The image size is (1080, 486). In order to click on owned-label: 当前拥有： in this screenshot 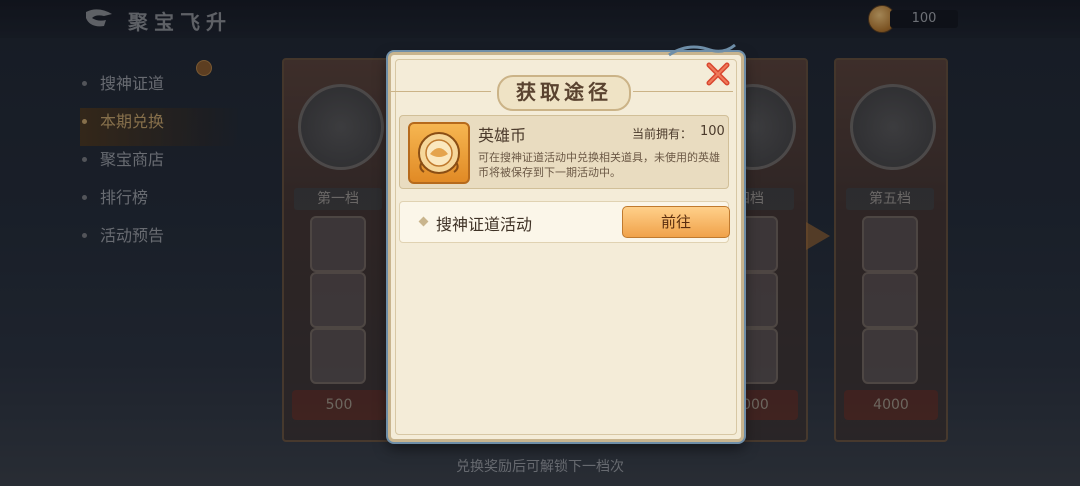, I will do `click(662, 134)`.